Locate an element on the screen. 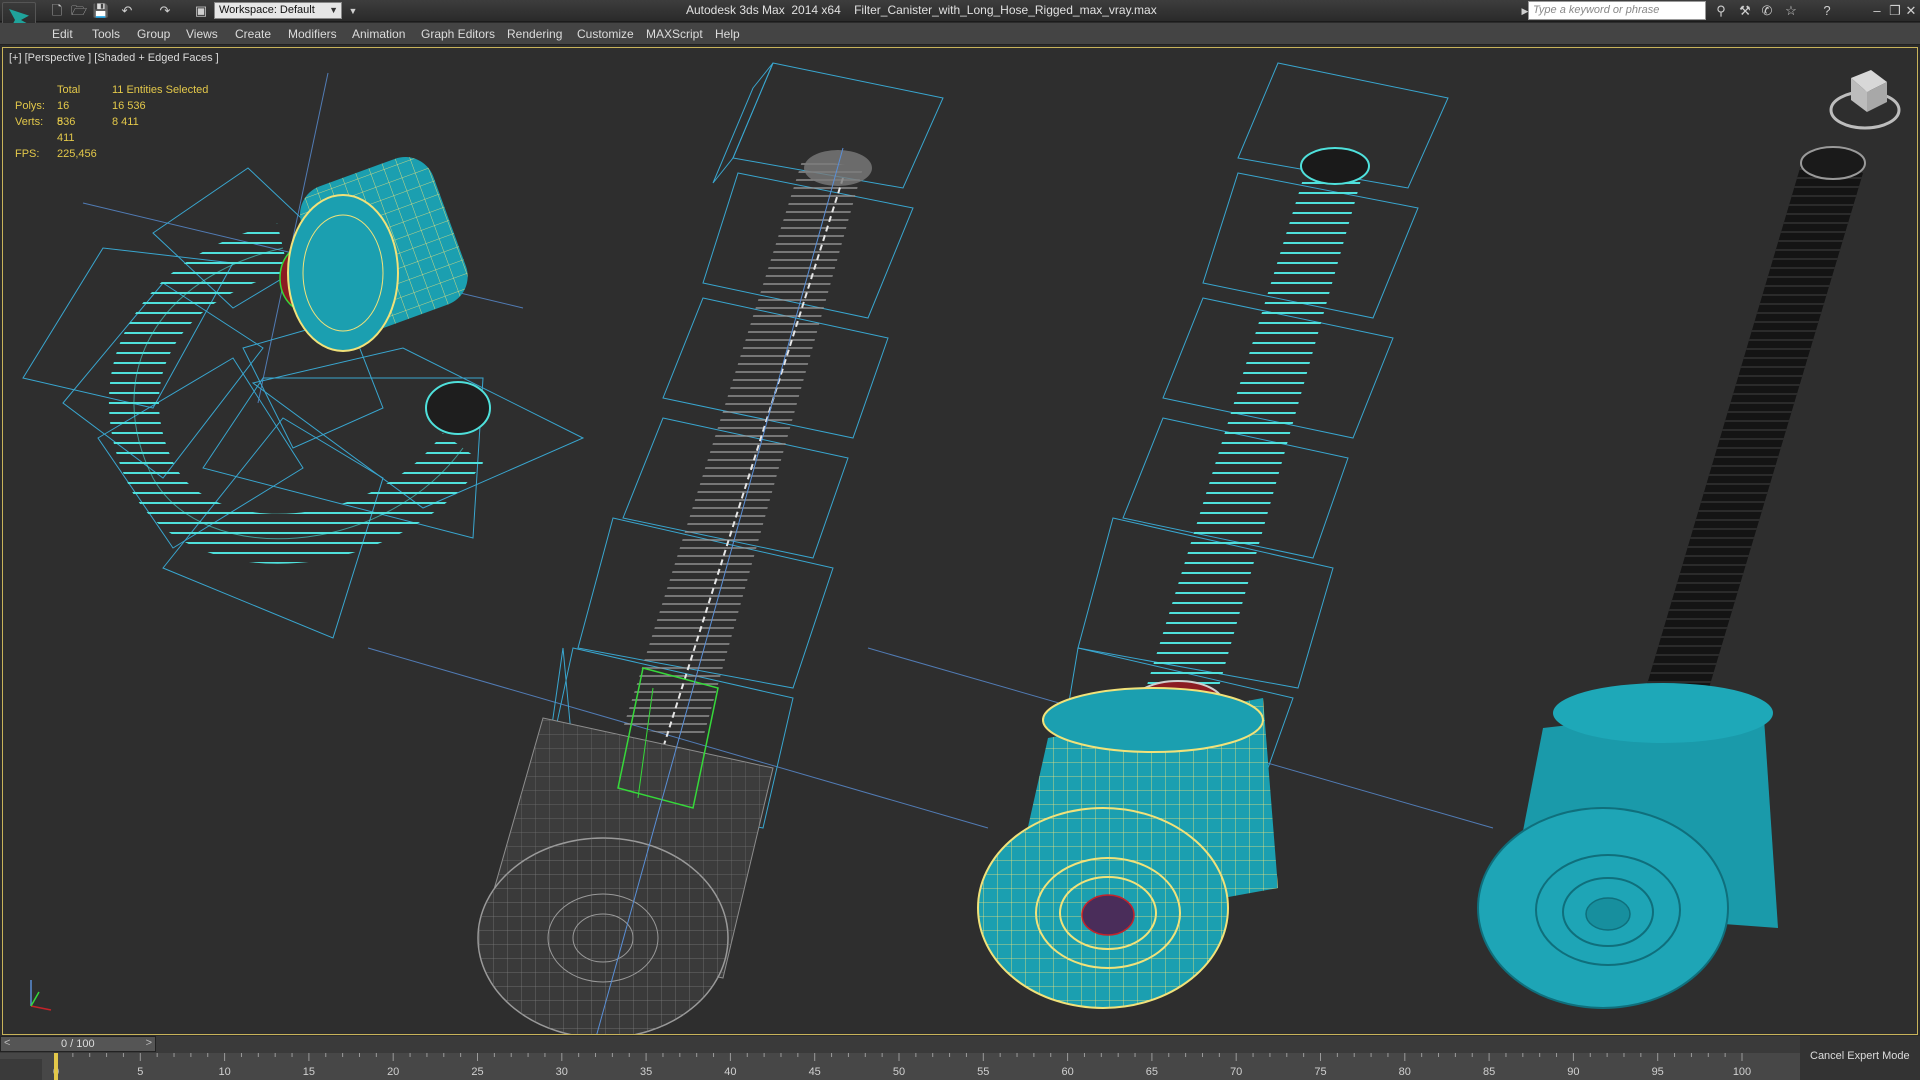  timeline-tick-label: 50 is located at coordinates (899, 1072).